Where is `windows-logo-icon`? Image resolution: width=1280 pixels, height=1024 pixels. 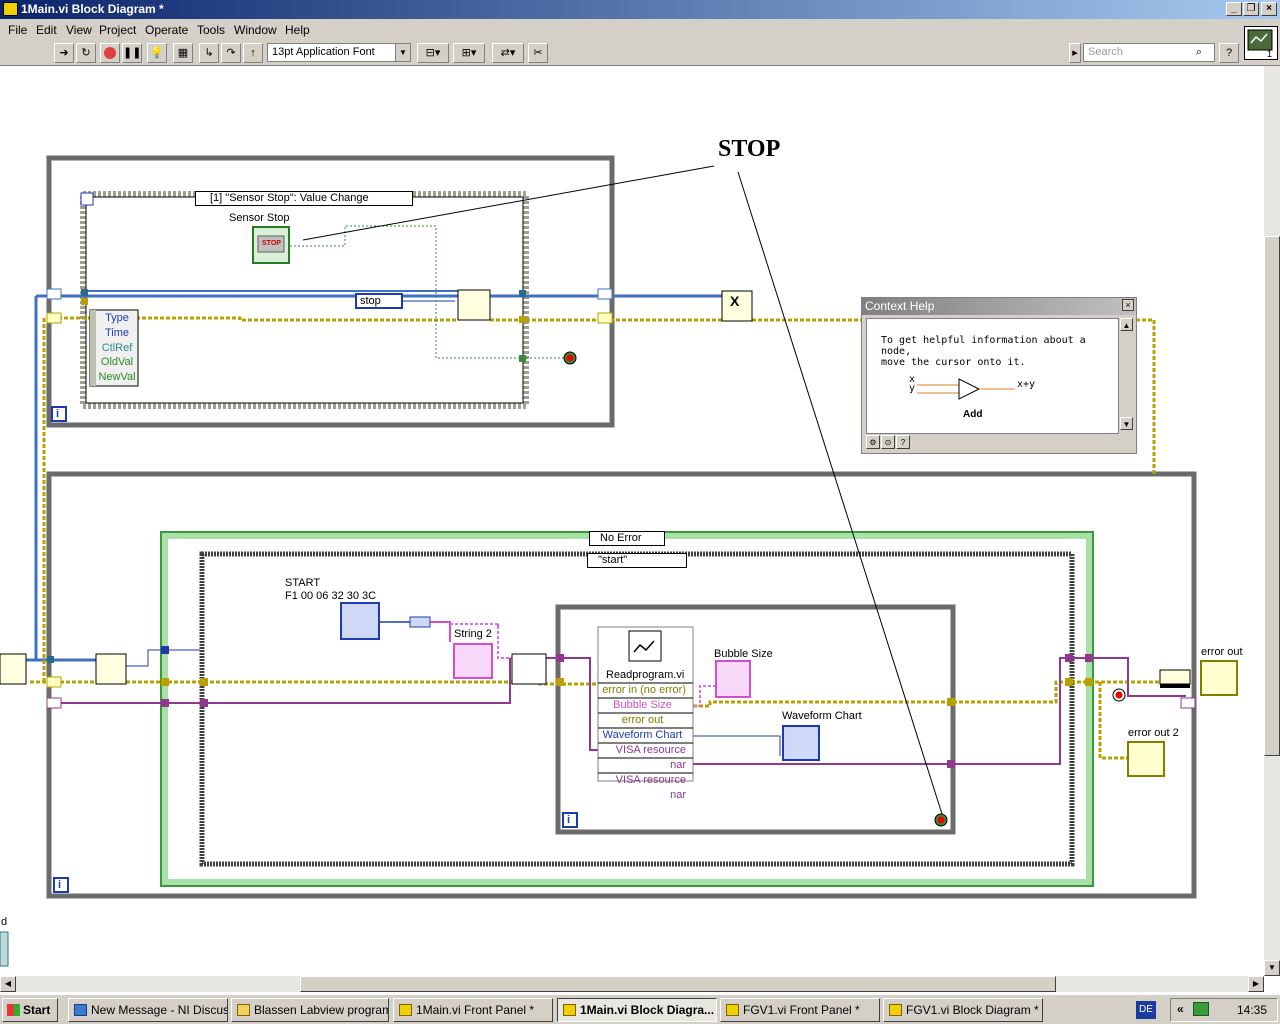
windows-logo-icon is located at coordinates (13, 1010).